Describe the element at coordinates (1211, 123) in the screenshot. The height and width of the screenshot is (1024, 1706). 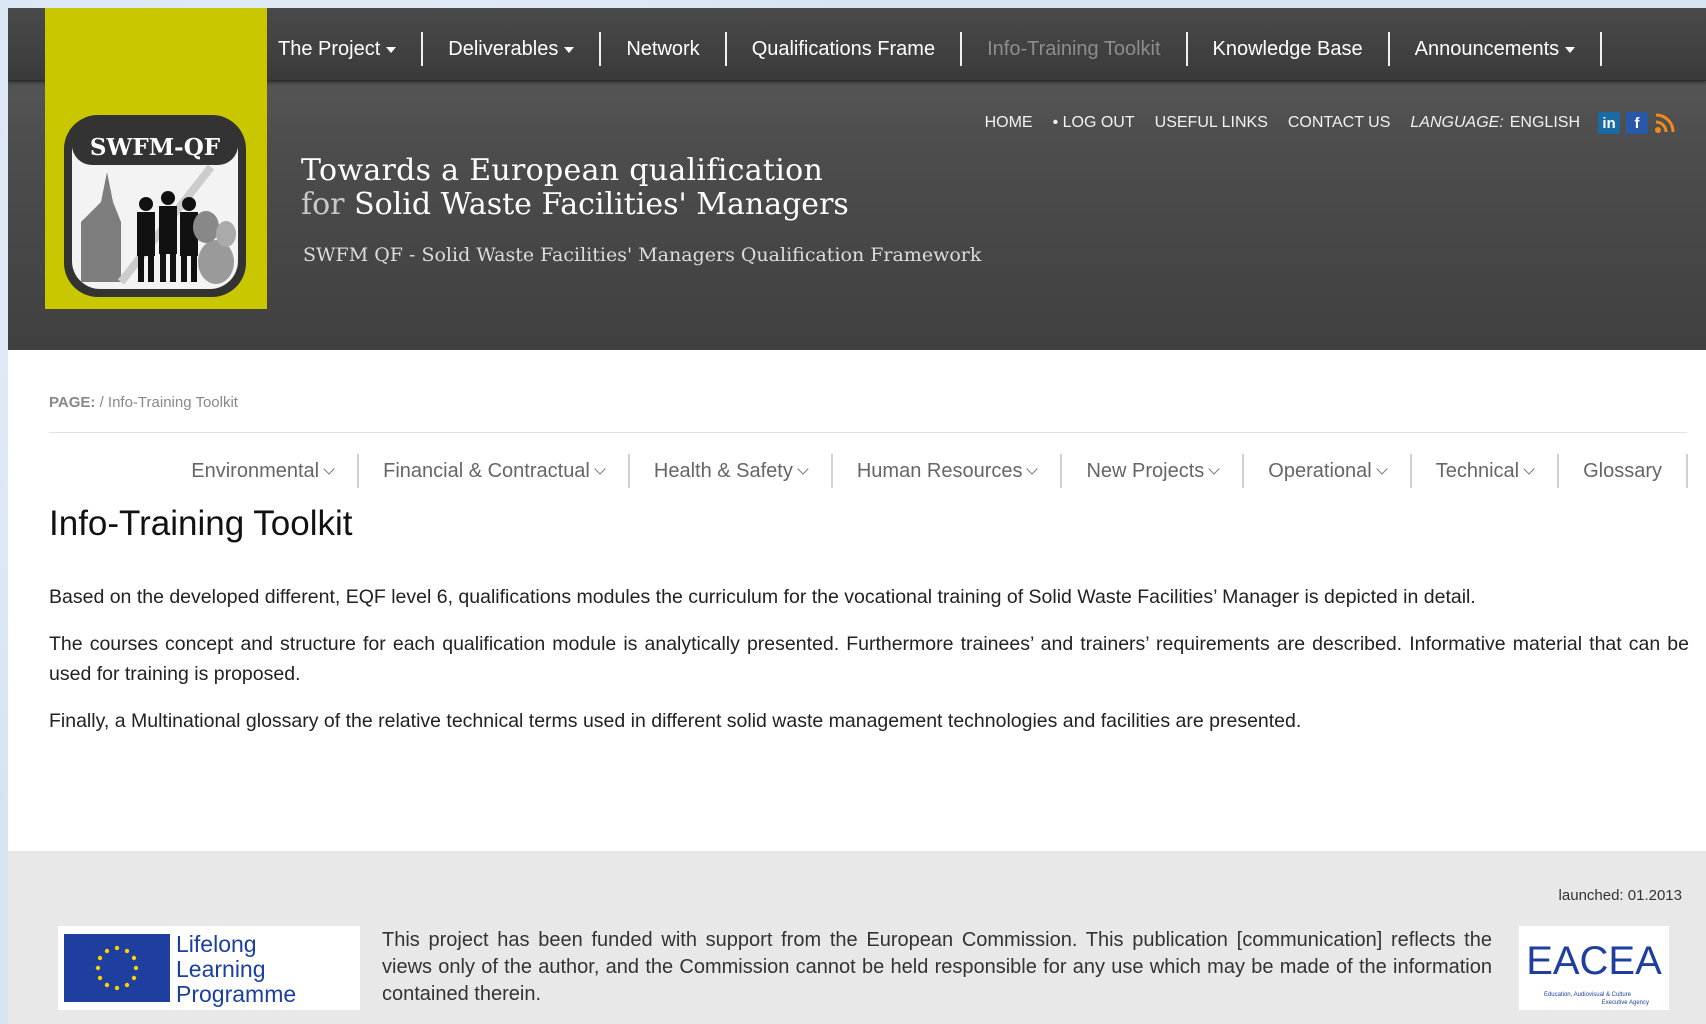
I see `useful-links-link: USEFUL LINKS` at that location.